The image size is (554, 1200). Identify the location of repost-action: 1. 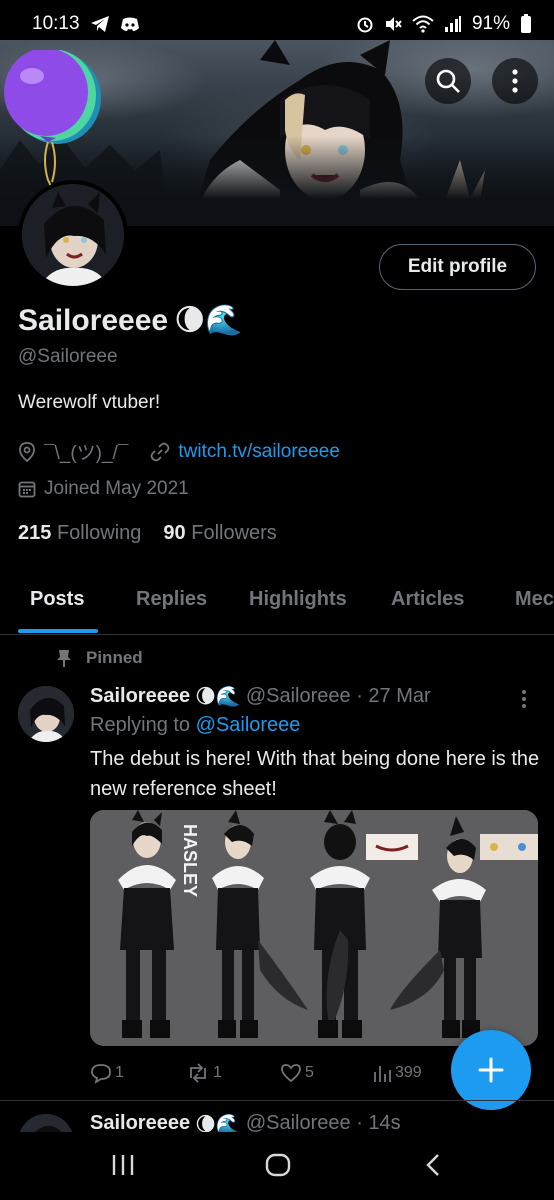
(204, 1073).